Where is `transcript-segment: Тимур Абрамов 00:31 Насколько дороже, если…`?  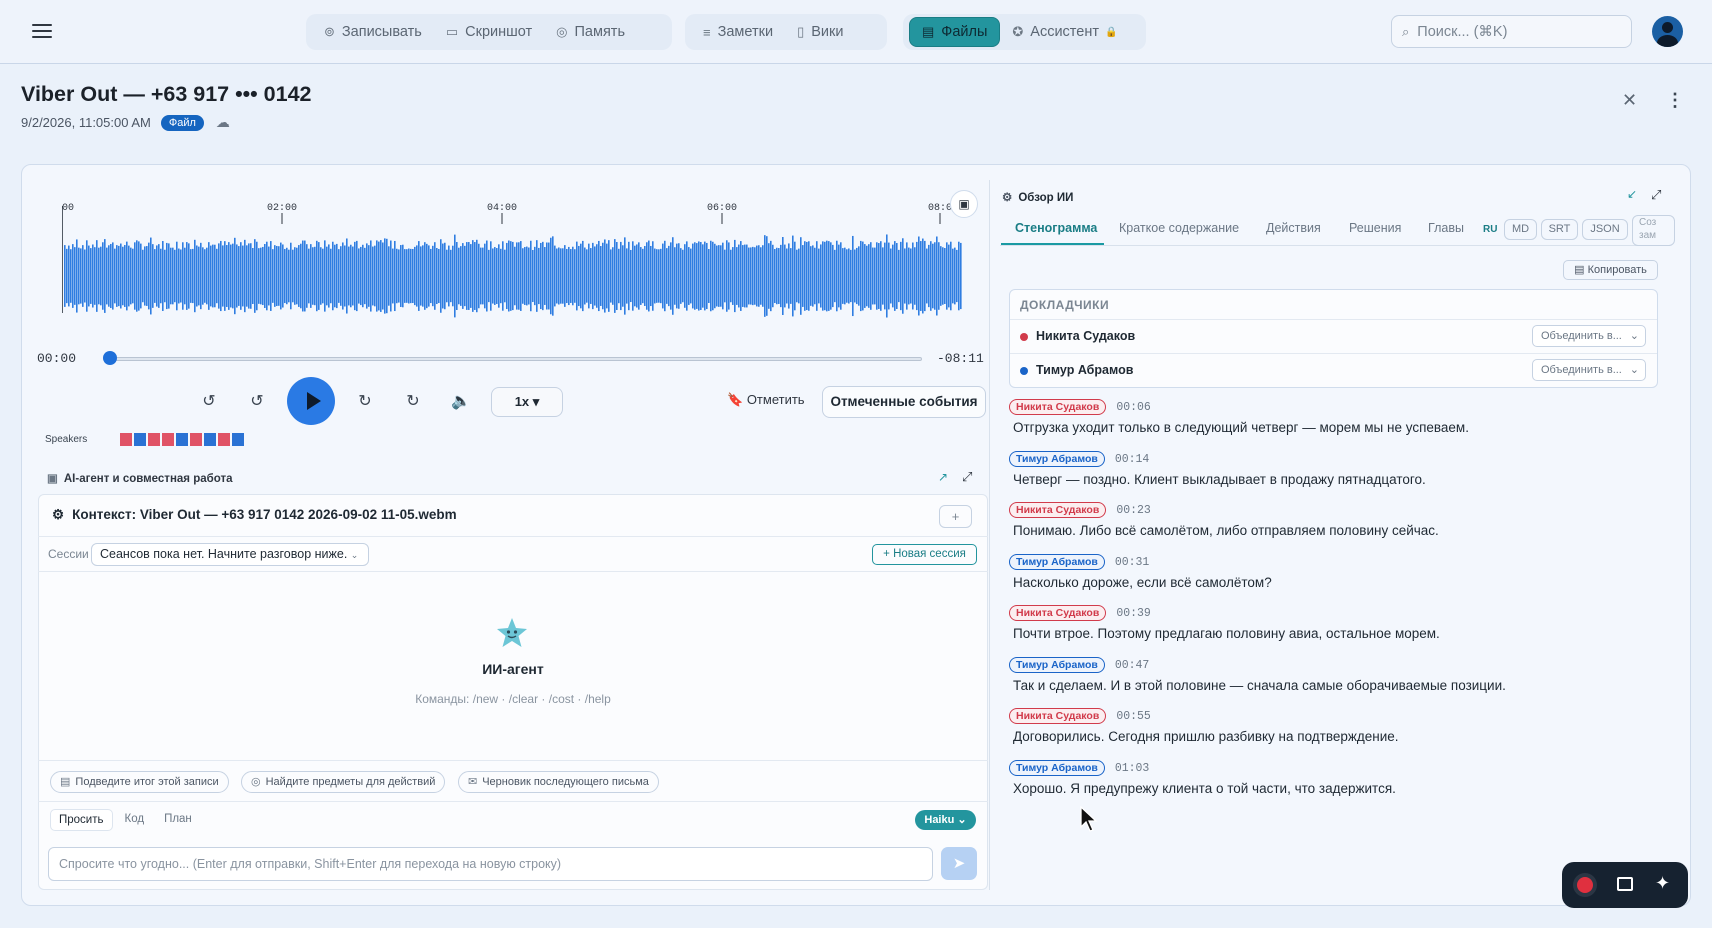 transcript-segment: Тимур Абрамов 00:31 Насколько дороже, если… is located at coordinates (1140, 571).